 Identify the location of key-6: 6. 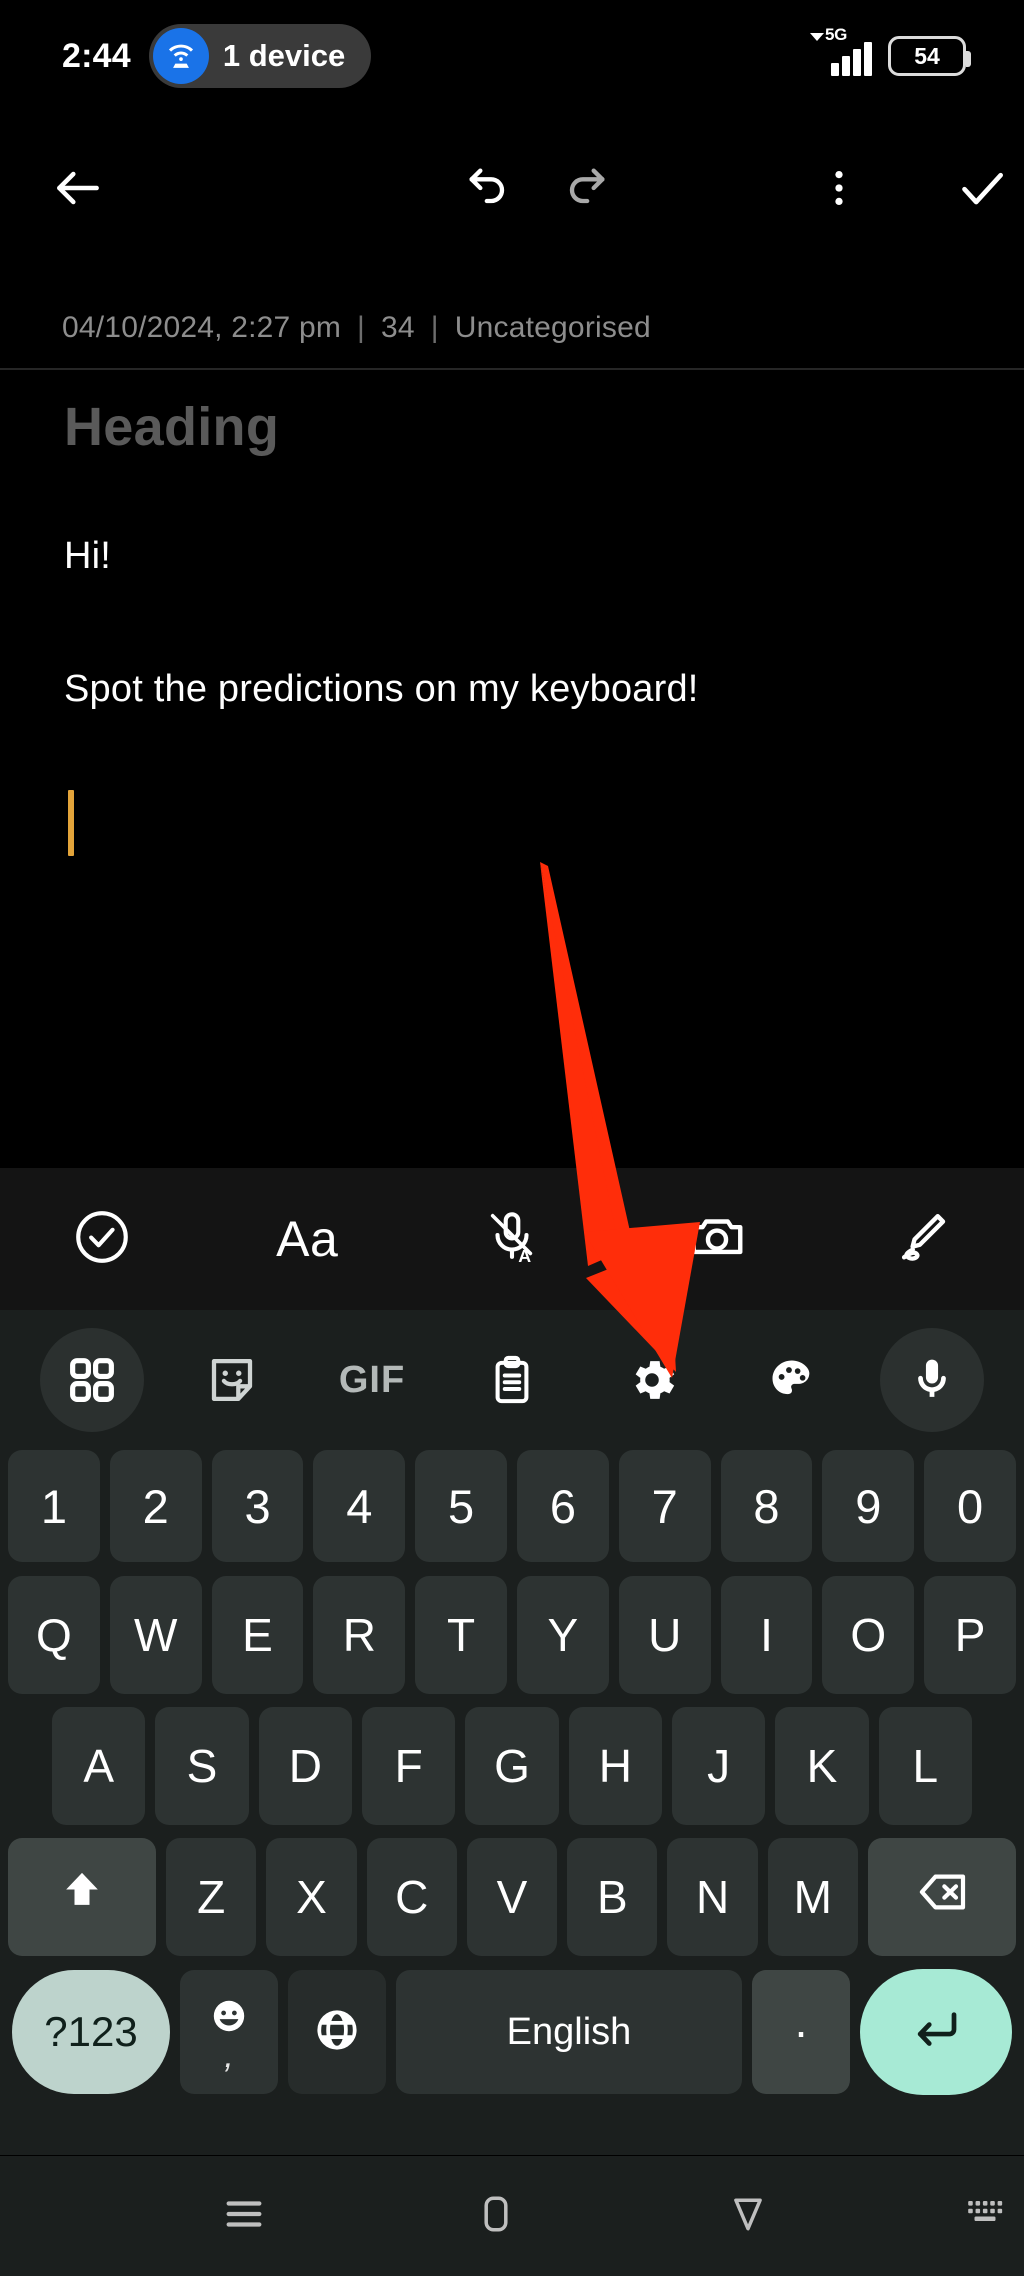
(563, 1506).